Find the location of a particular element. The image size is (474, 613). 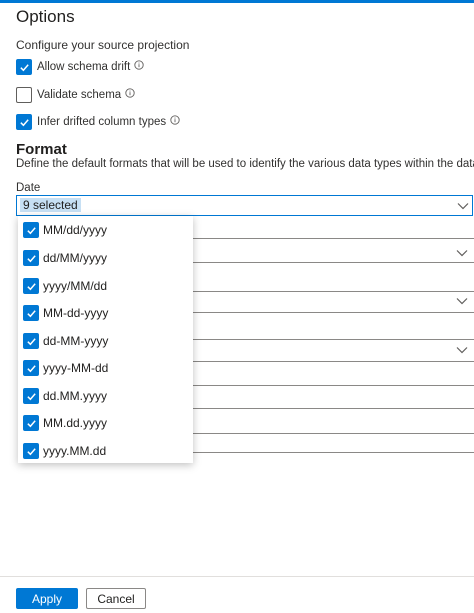

infer-drifted-types-checkbox is located at coordinates (24, 122).